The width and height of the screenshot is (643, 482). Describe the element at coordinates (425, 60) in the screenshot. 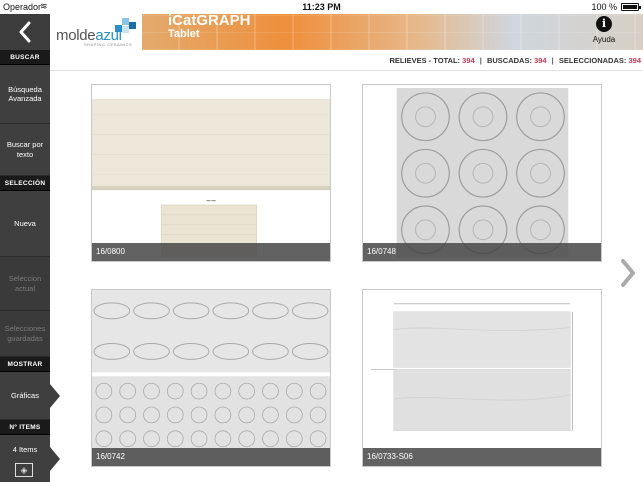

I see `total-label: RELIEVES - TOTAL:` at that location.